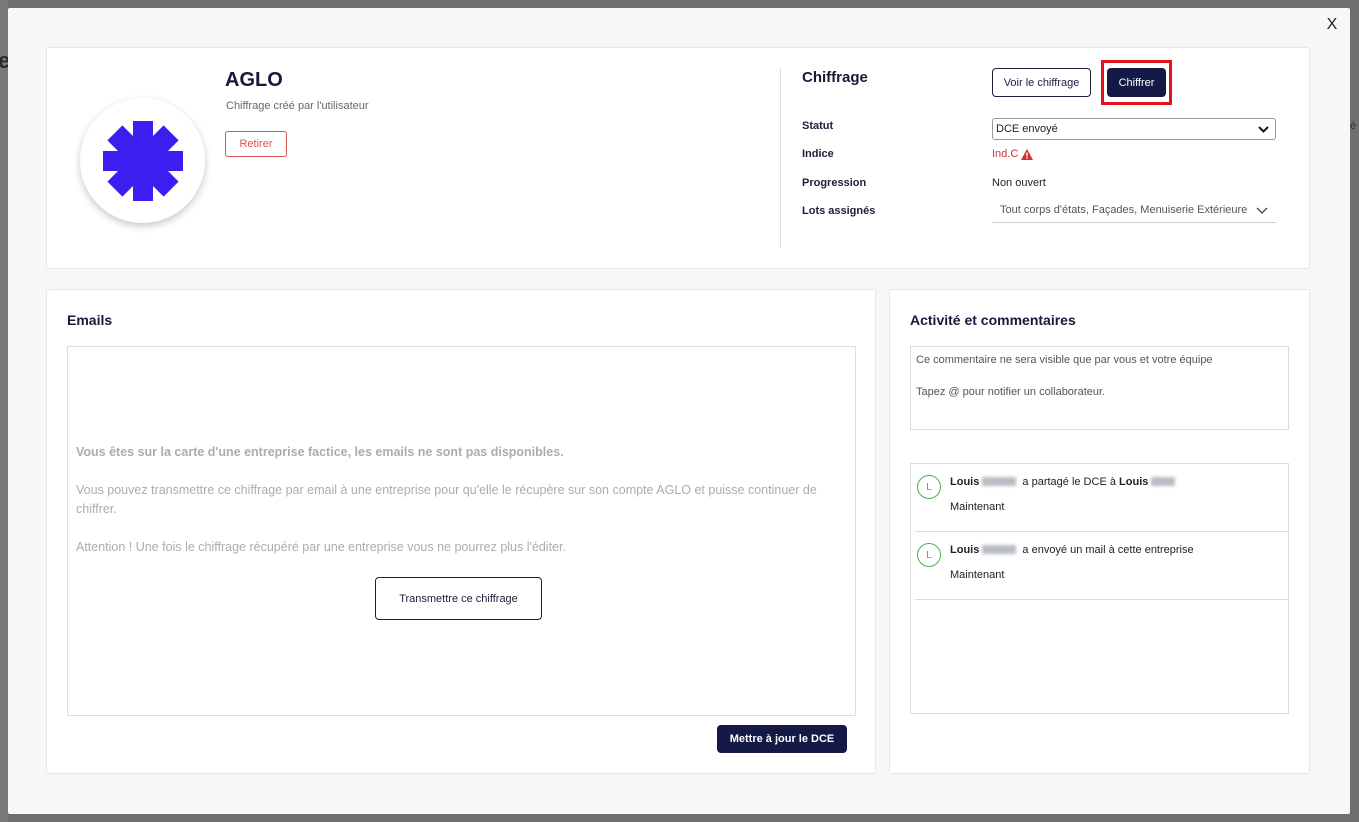 The width and height of the screenshot is (1359, 822). What do you see at coordinates (1108, 550) in the screenshot?
I see `activity-action: a envoyé un mail à cette entreprise` at bounding box center [1108, 550].